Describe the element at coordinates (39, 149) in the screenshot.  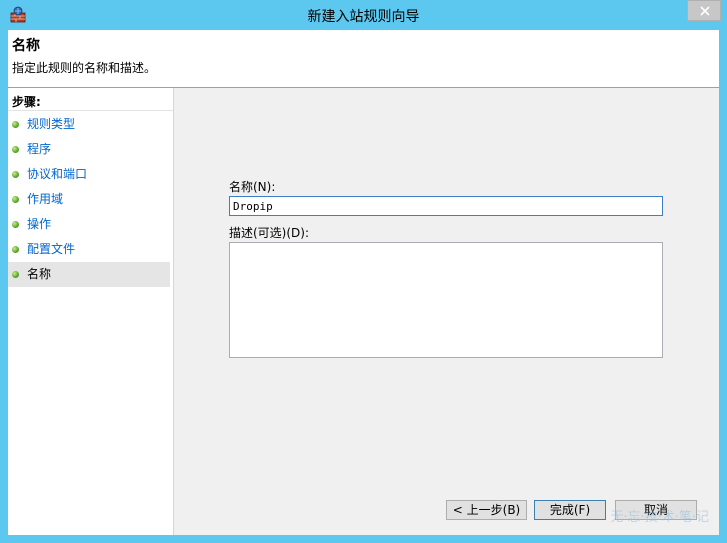
I see `step-label: 程序` at that location.